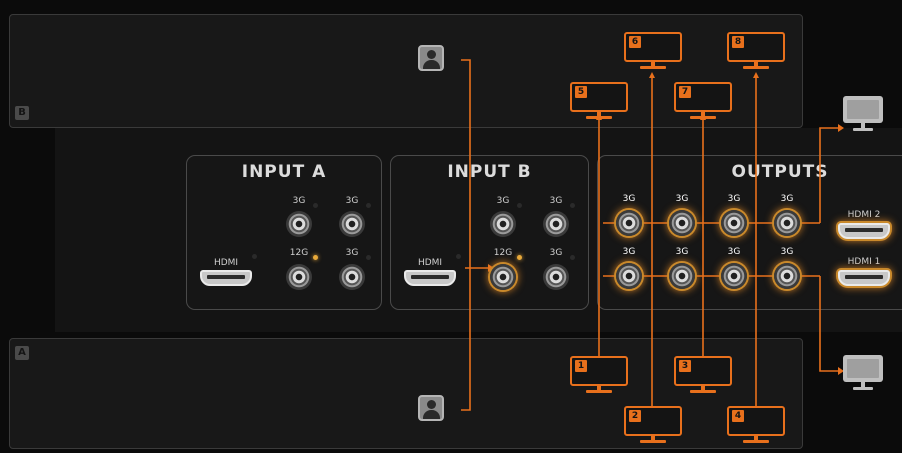 The image size is (902, 453). What do you see at coordinates (864, 262) in the screenshot?
I see `output-hdmi1-label: HDMI 1` at bounding box center [864, 262].